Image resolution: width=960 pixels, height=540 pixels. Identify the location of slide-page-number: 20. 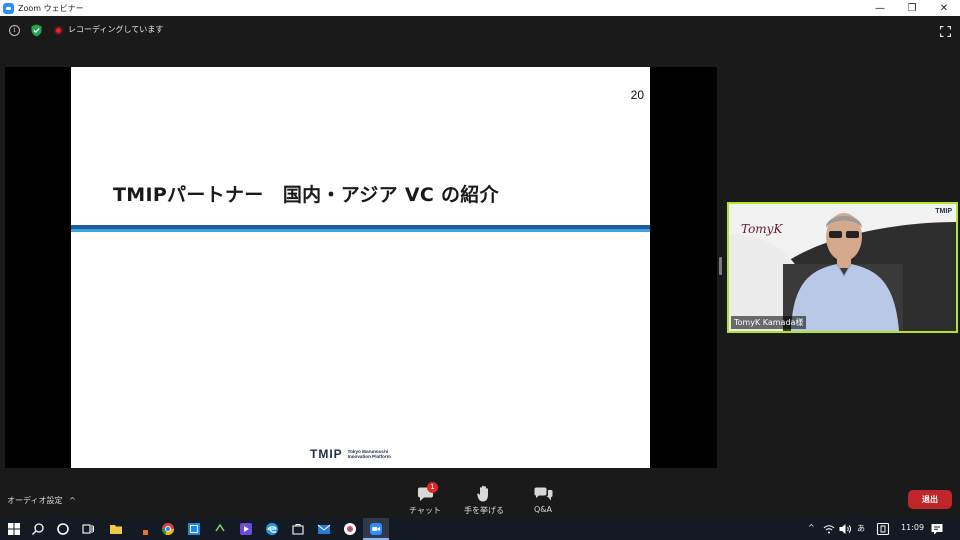
(637, 95).